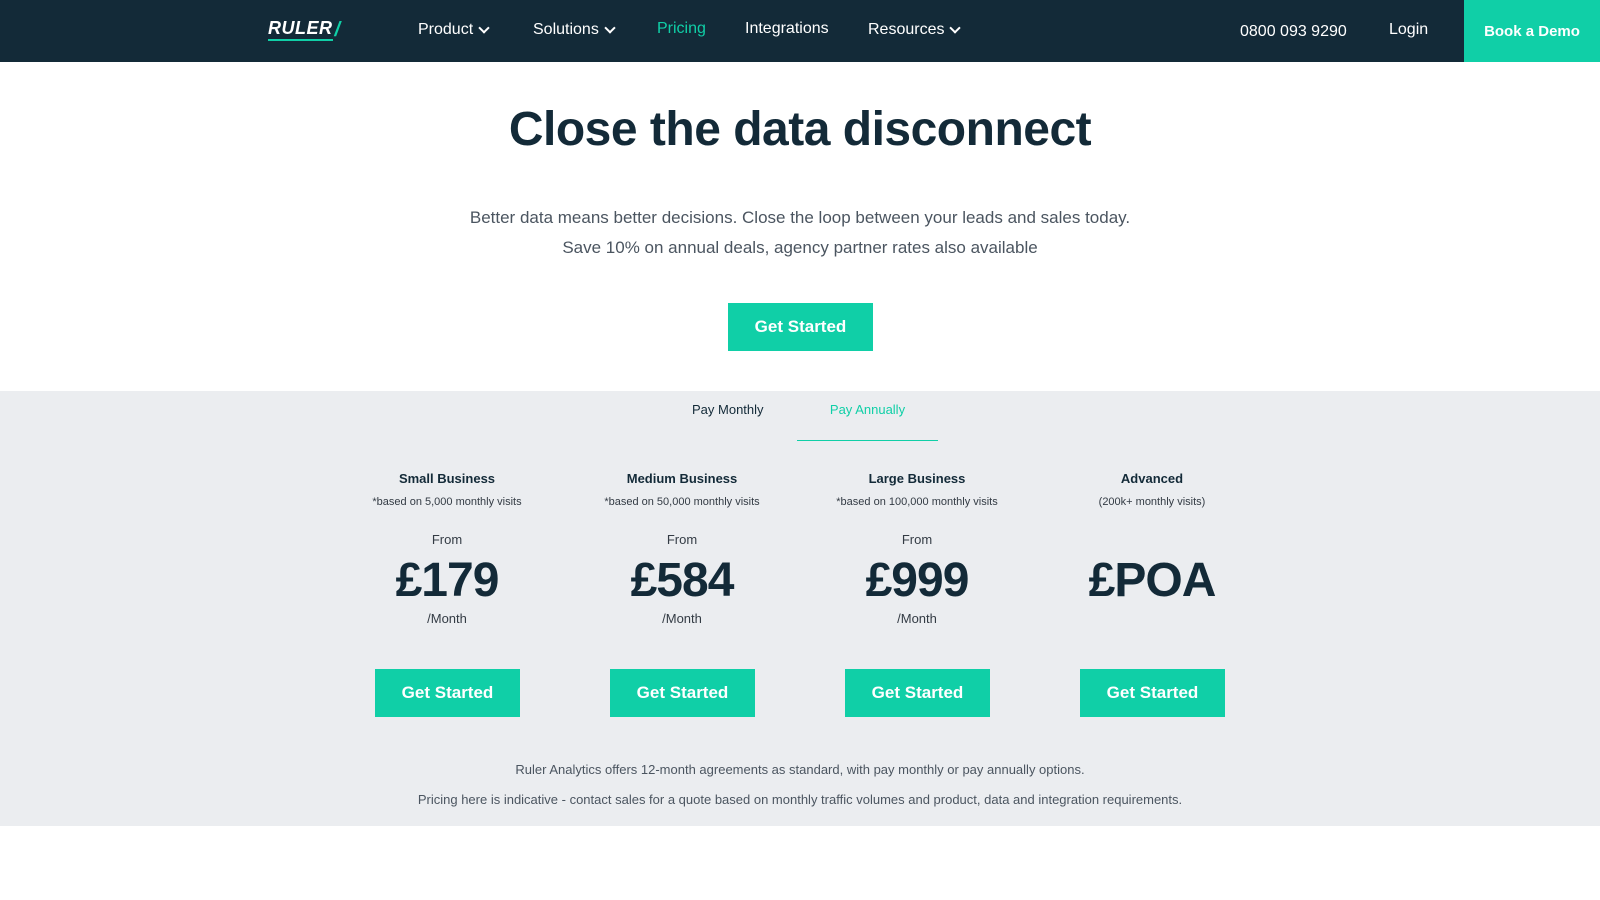  I want to click on nav-item-label: Solutions, so click(566, 29).